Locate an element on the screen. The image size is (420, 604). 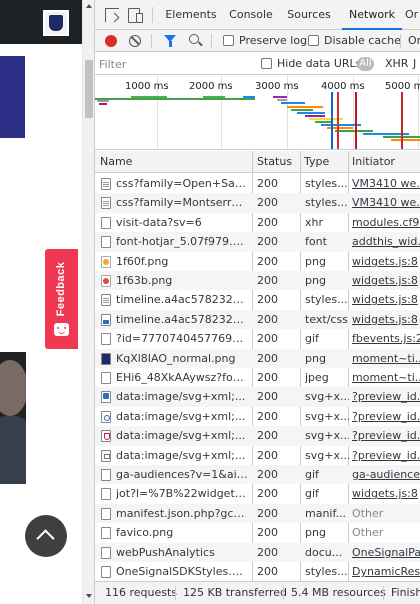
filter-js-button: J is located at coordinates (414, 63).